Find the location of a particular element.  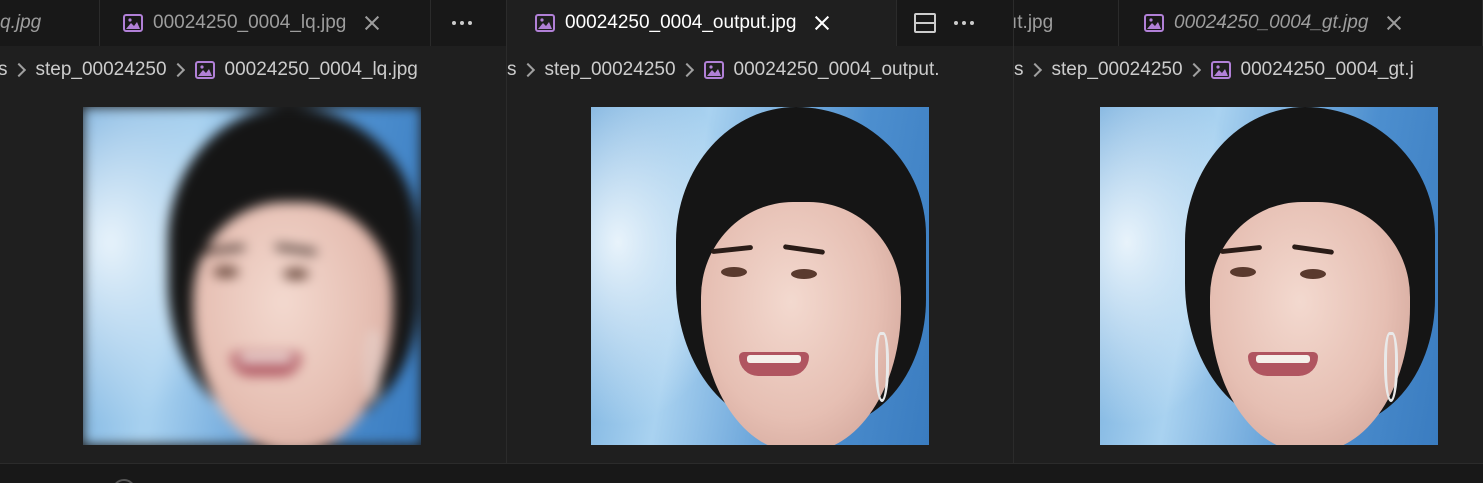

breadcrumb-item: 00024250_0004_lq.jpg is located at coordinates (306, 70).